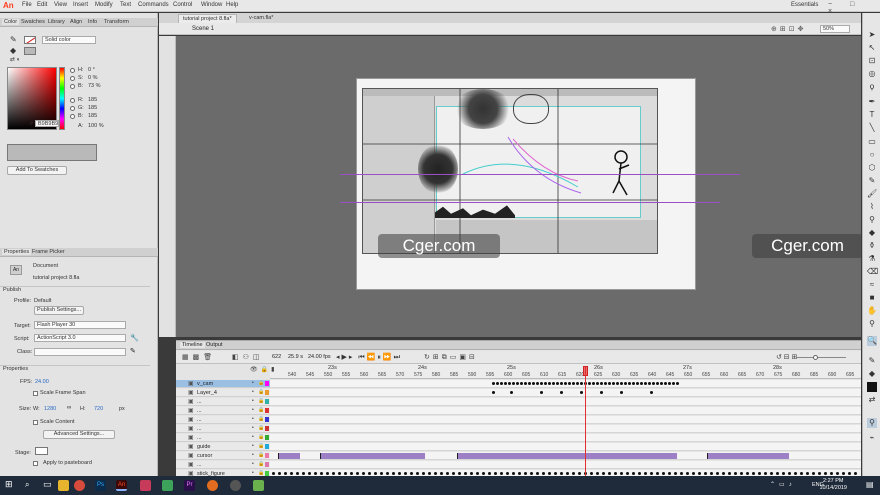 This screenshot has height=495, width=880. I want to click on class-input, so click(80, 352).